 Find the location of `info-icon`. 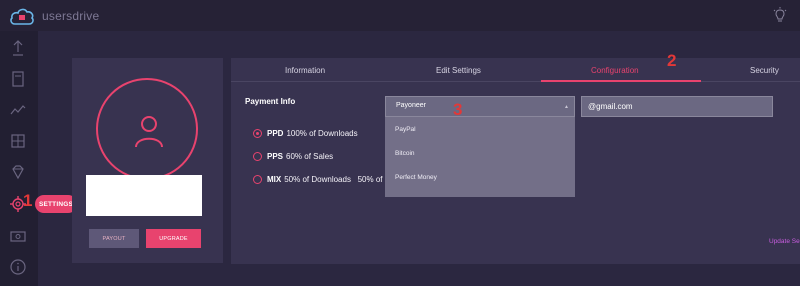

info-icon is located at coordinates (18, 267).